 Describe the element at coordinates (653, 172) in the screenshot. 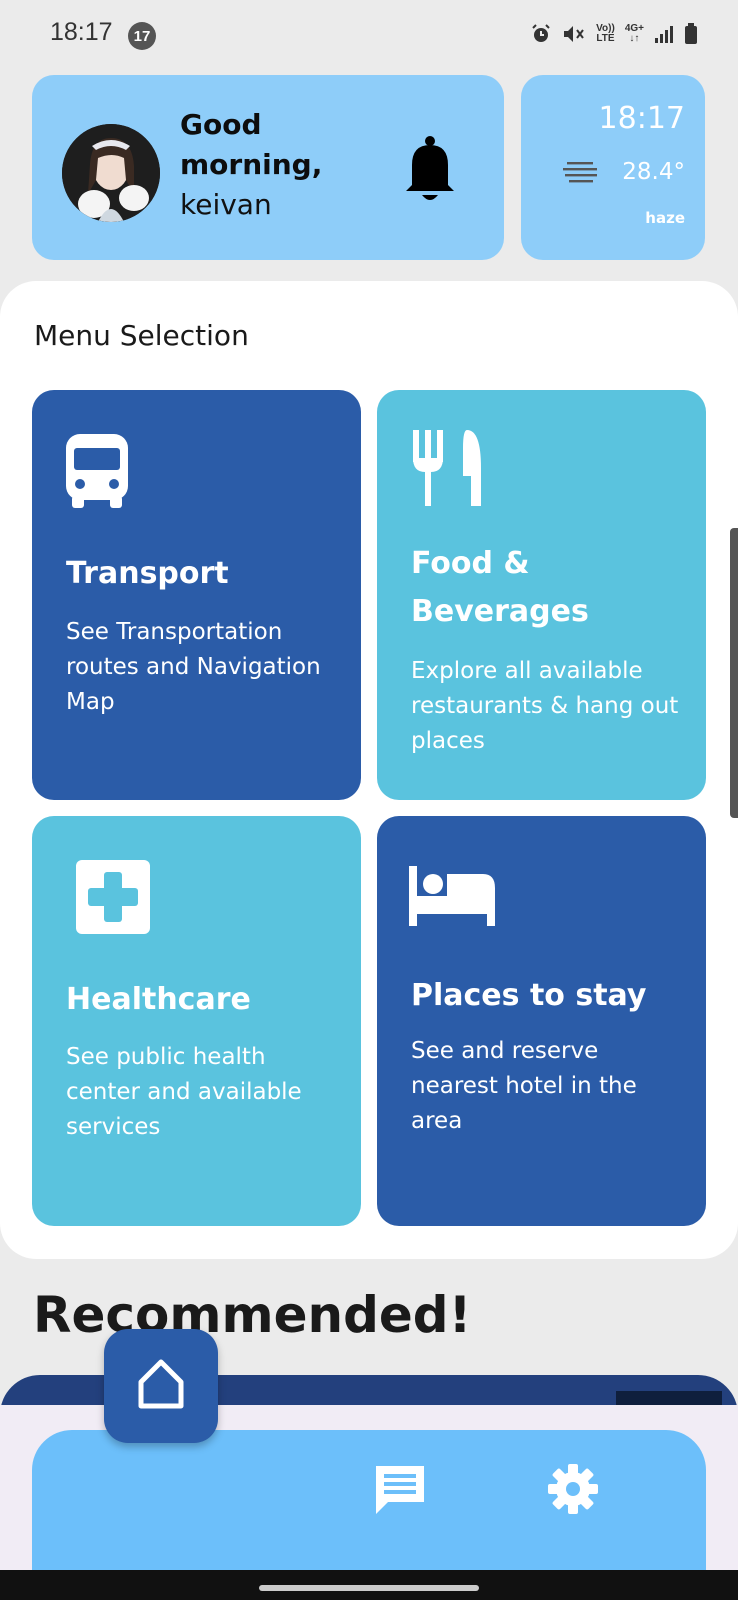

I see `weather-temperature: 28.4°` at that location.